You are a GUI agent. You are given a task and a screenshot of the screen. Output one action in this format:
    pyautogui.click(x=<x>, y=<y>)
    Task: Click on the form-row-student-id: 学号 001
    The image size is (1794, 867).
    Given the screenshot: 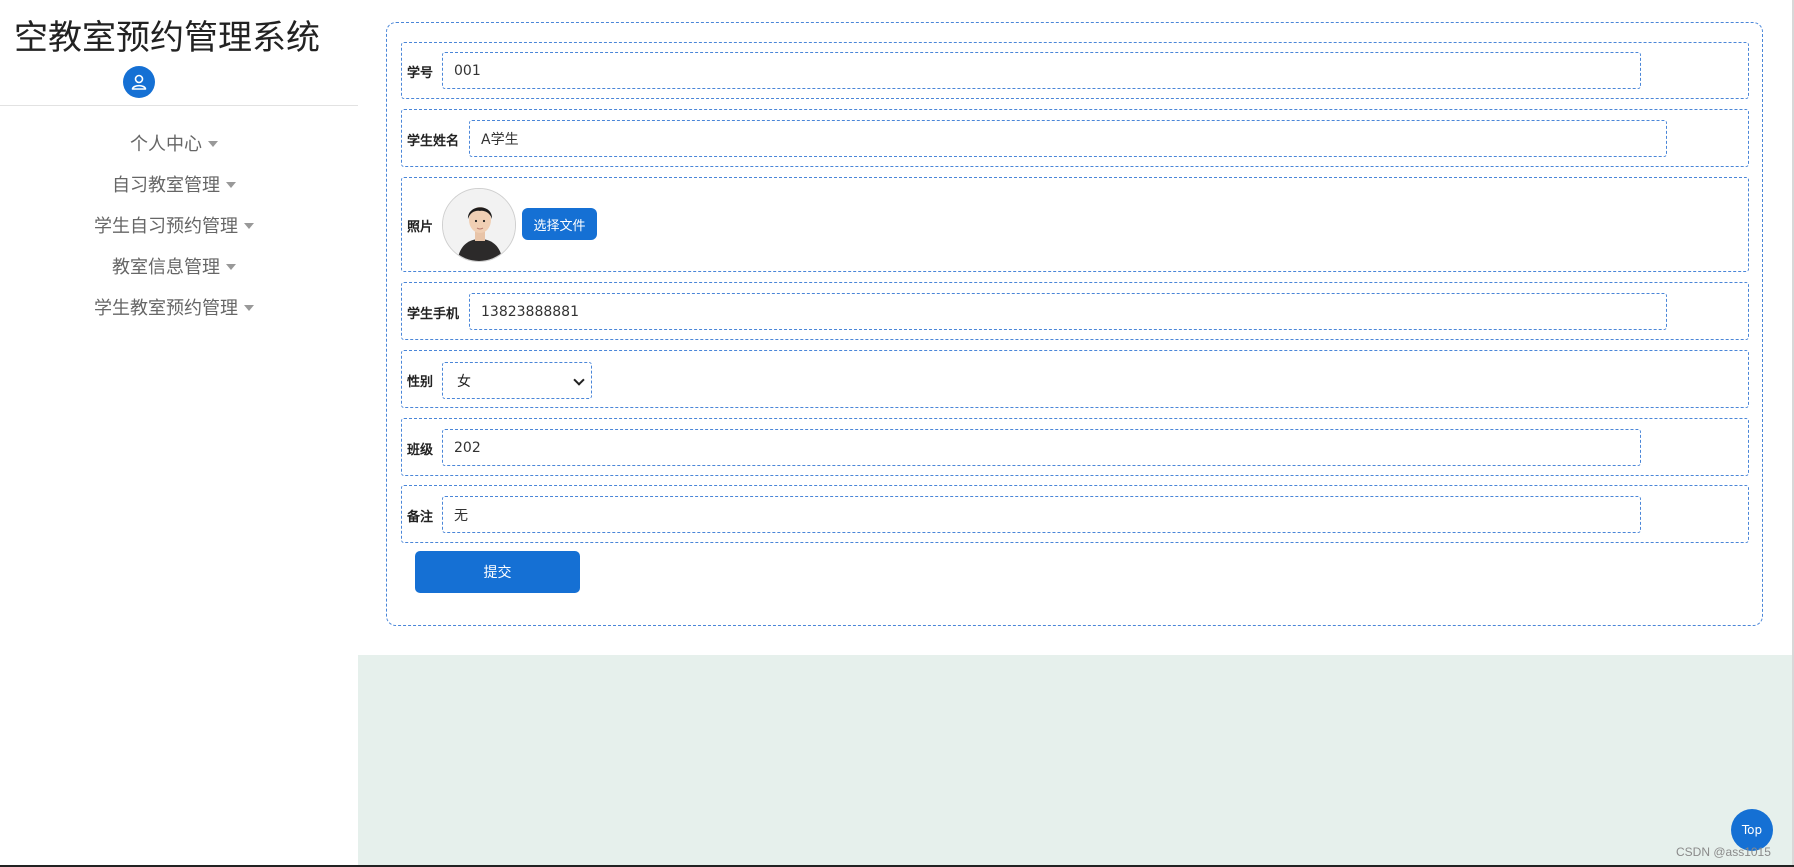 What is the action you would take?
    pyautogui.click(x=1075, y=70)
    